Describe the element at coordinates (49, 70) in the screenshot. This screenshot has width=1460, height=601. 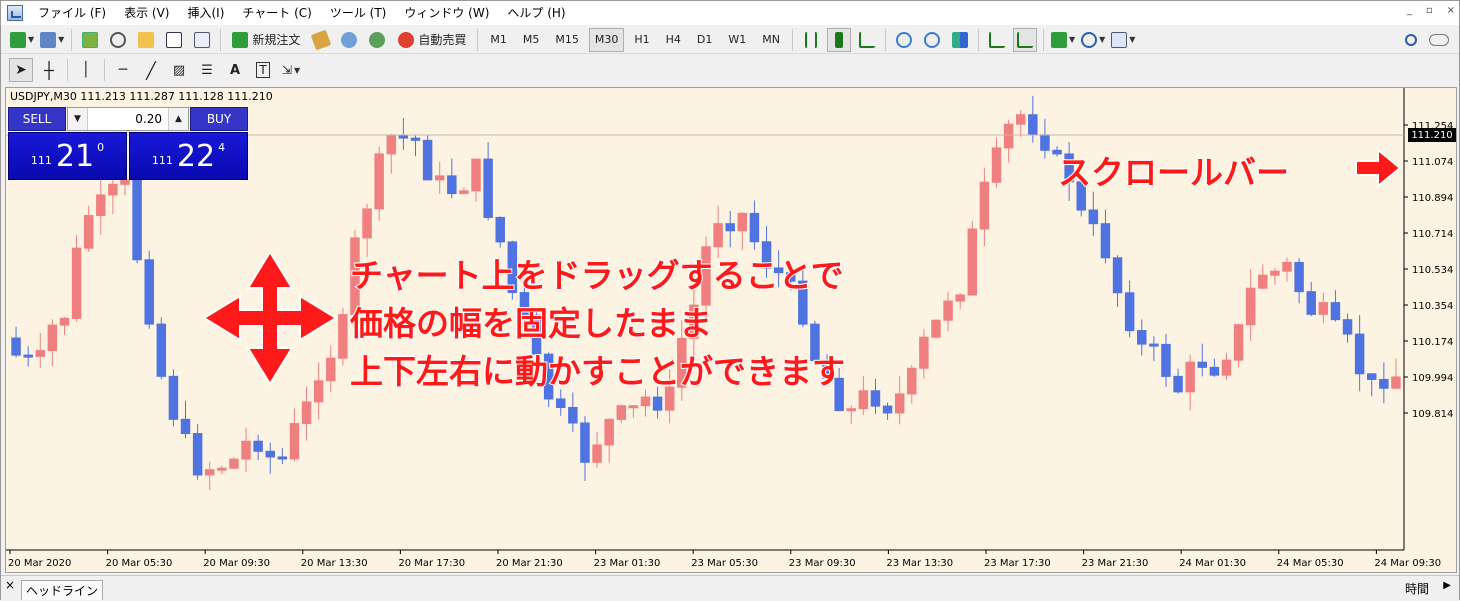
I see `crosshair-tool: ┼` at that location.